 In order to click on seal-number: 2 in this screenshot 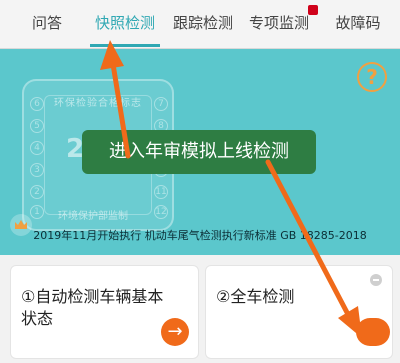, I will do `click(37, 192)`.